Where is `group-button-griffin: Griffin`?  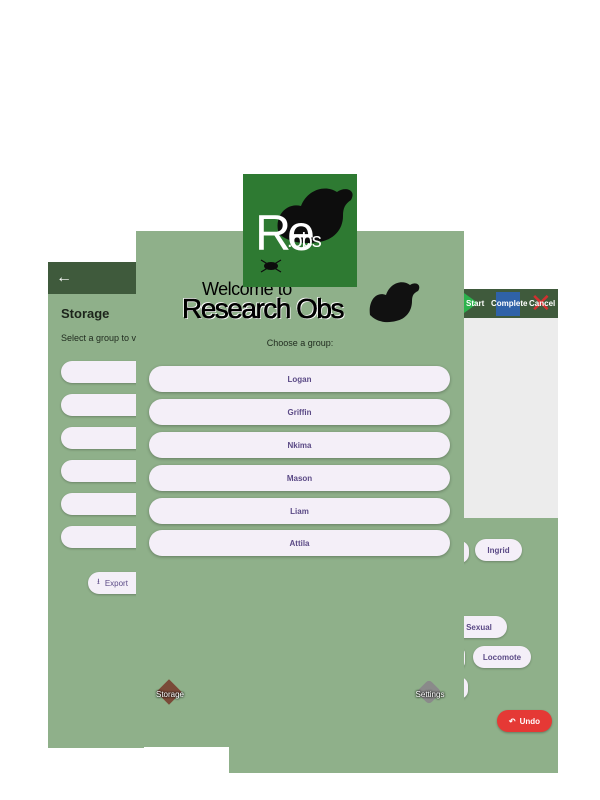 group-button-griffin: Griffin is located at coordinates (299, 412).